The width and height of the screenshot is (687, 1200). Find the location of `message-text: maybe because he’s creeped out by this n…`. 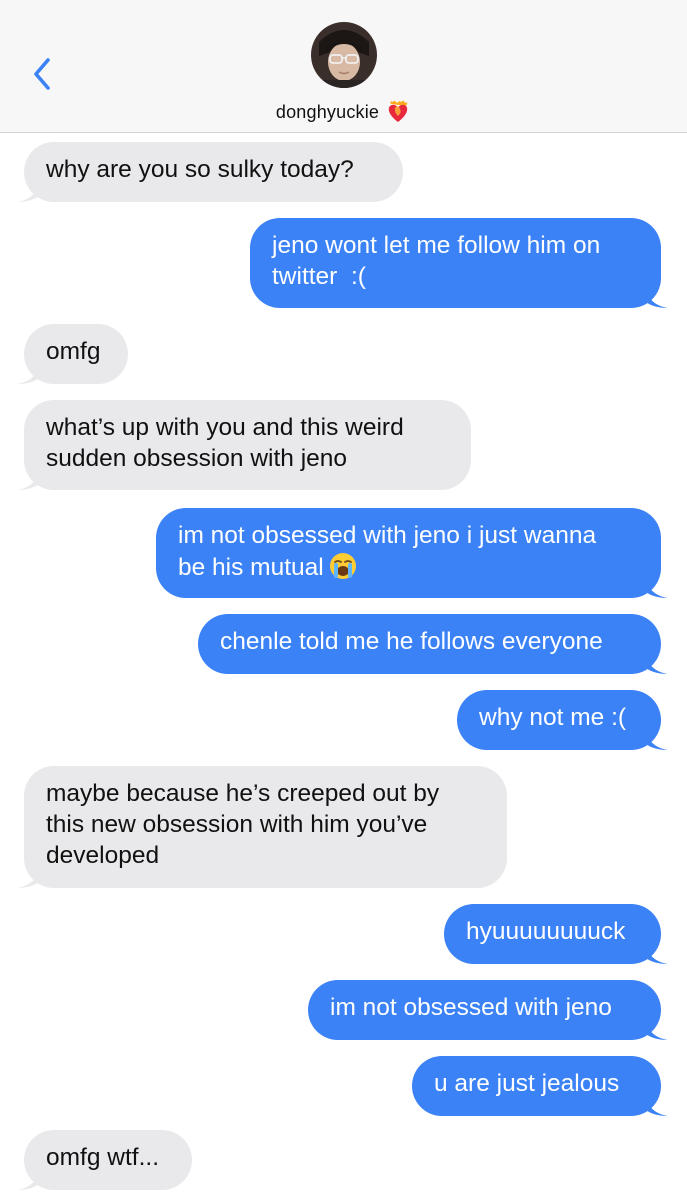

message-text: maybe because he’s creeped out by this n… is located at coordinates (243, 824).